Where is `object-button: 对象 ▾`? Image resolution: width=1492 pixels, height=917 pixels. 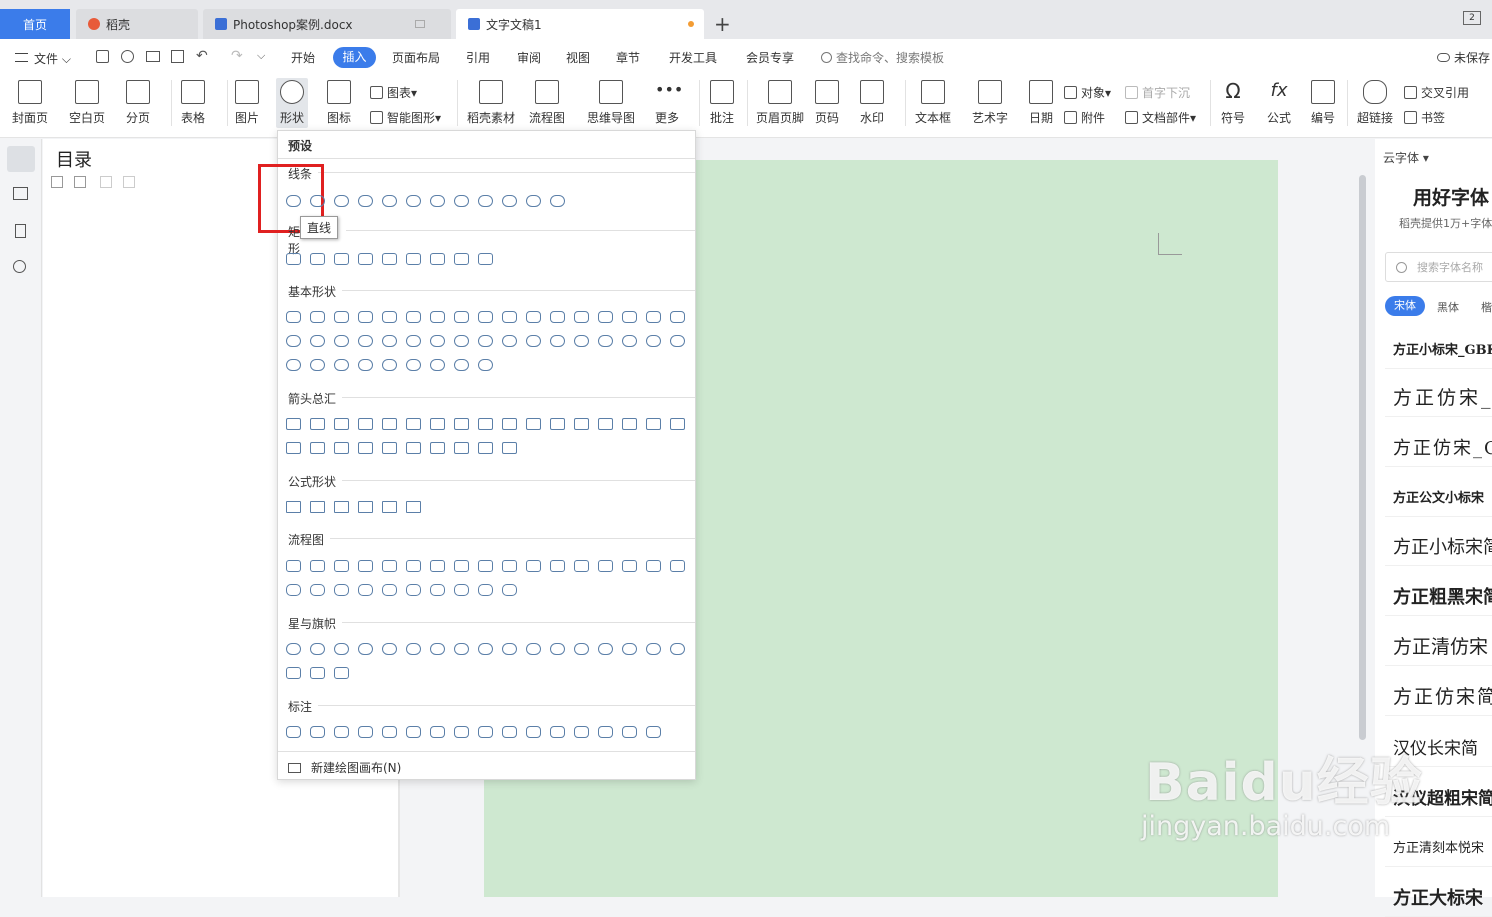 object-button: 对象 ▾ is located at coordinates (1087, 92).